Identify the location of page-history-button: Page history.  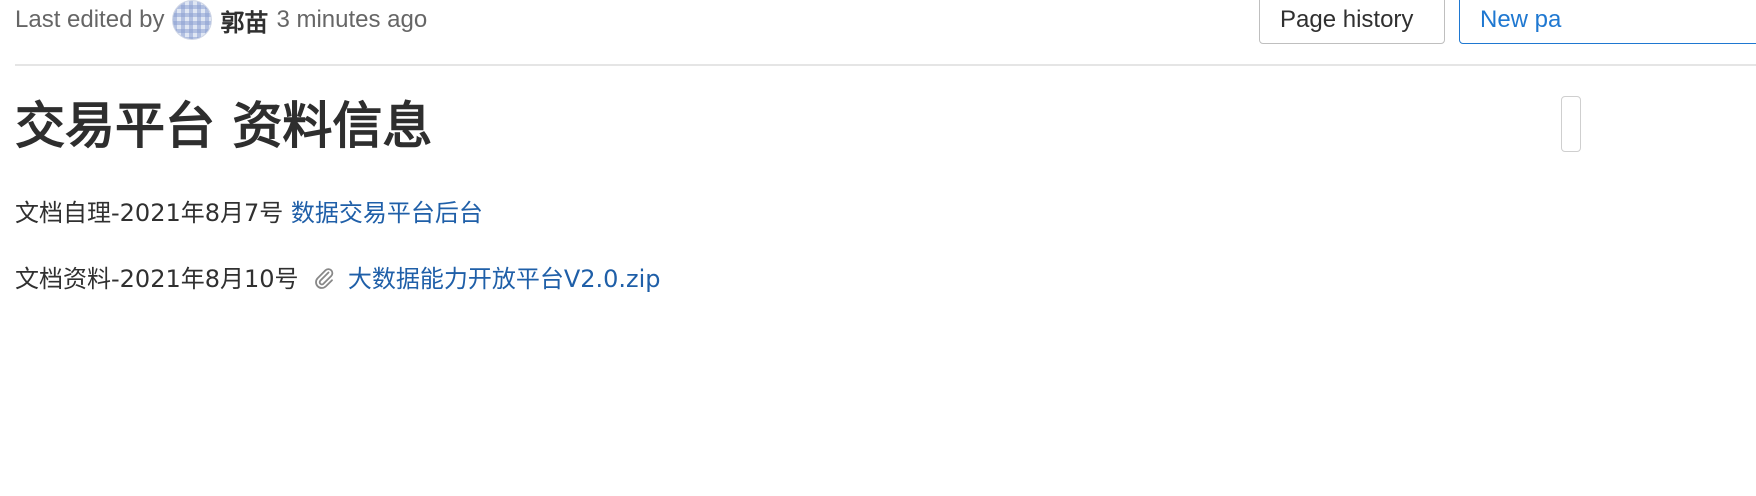
(1352, 22).